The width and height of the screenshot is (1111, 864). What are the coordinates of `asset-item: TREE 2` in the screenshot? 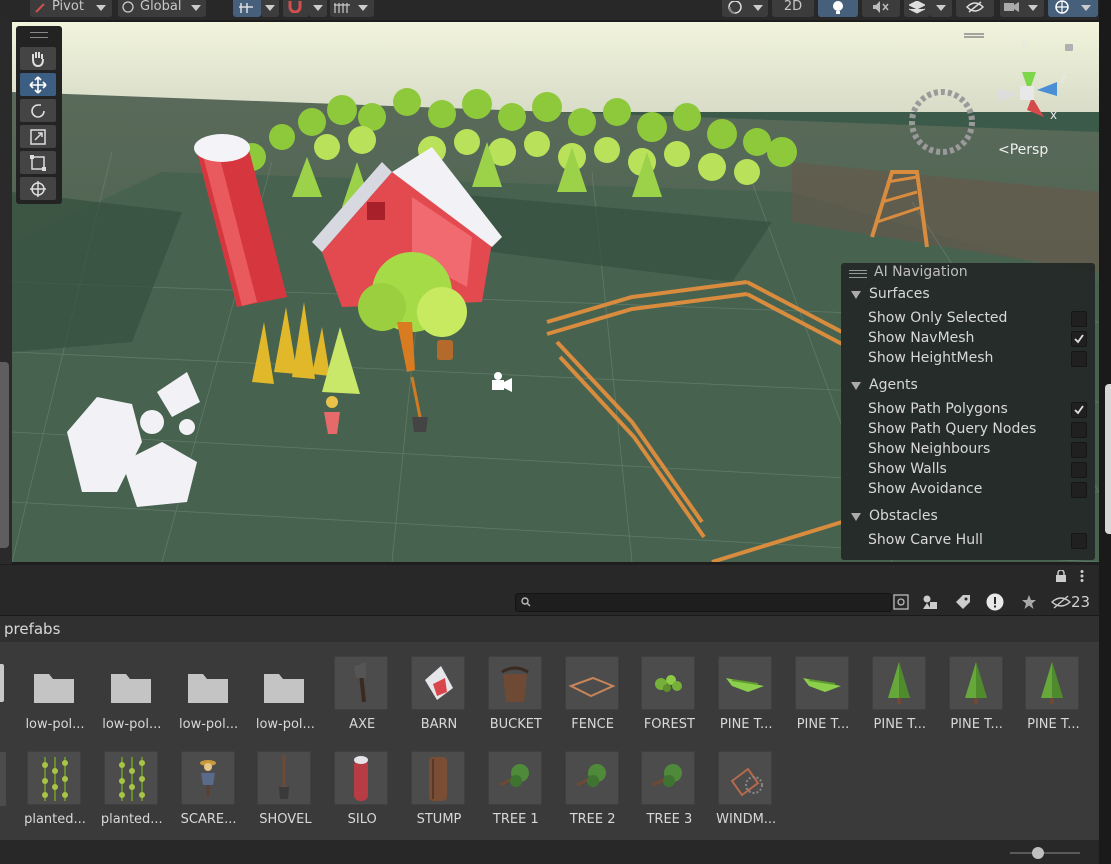 It's located at (593, 793).